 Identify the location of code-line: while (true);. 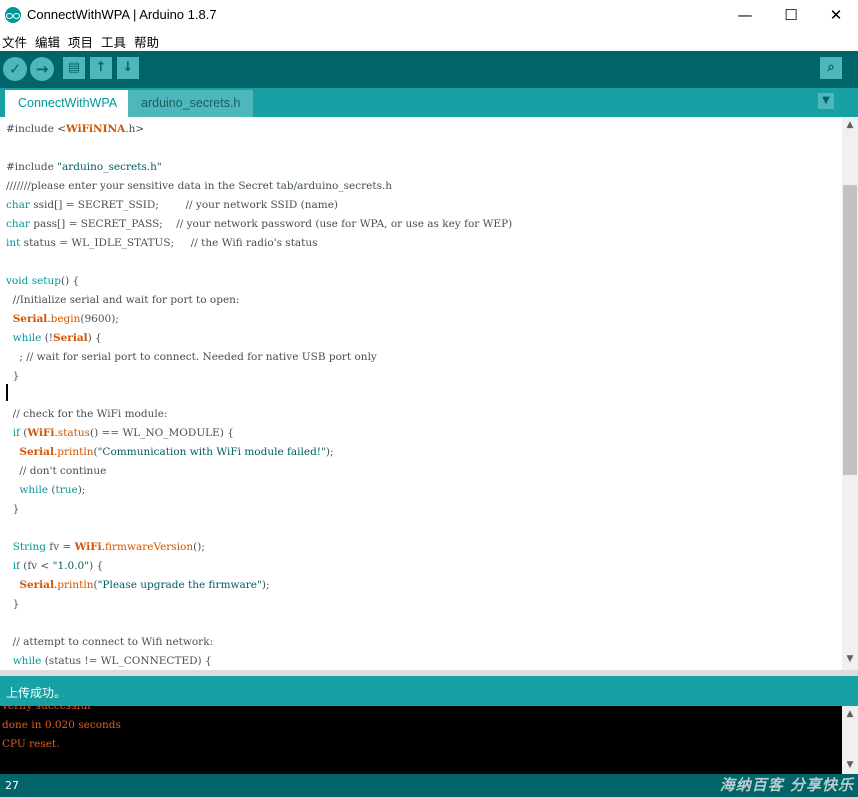
(52, 490).